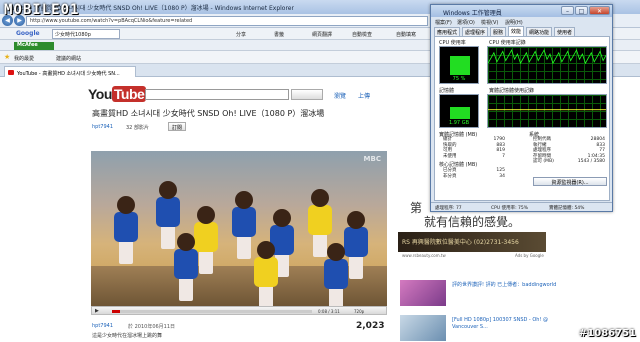 The width and height of the screenshot is (640, 342). I want to click on uploader-link: hpt7941, so click(102, 326).